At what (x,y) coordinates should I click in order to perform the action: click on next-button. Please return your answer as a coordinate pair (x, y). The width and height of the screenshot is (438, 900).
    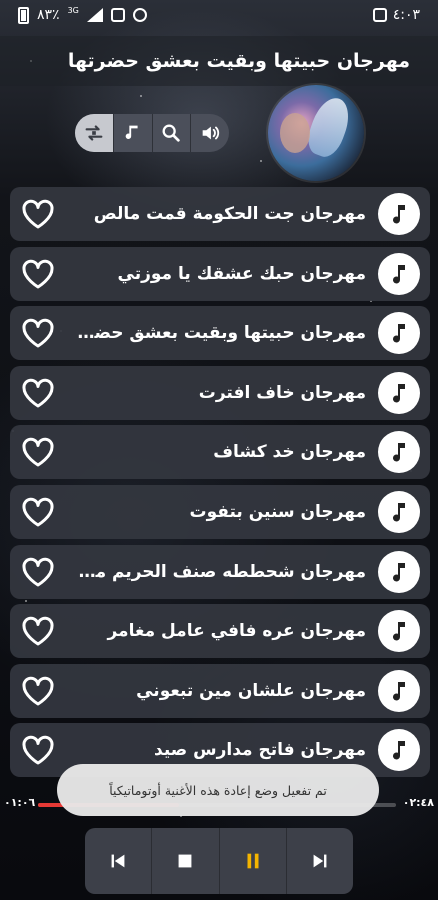
    Looking at the image, I should click on (320, 861).